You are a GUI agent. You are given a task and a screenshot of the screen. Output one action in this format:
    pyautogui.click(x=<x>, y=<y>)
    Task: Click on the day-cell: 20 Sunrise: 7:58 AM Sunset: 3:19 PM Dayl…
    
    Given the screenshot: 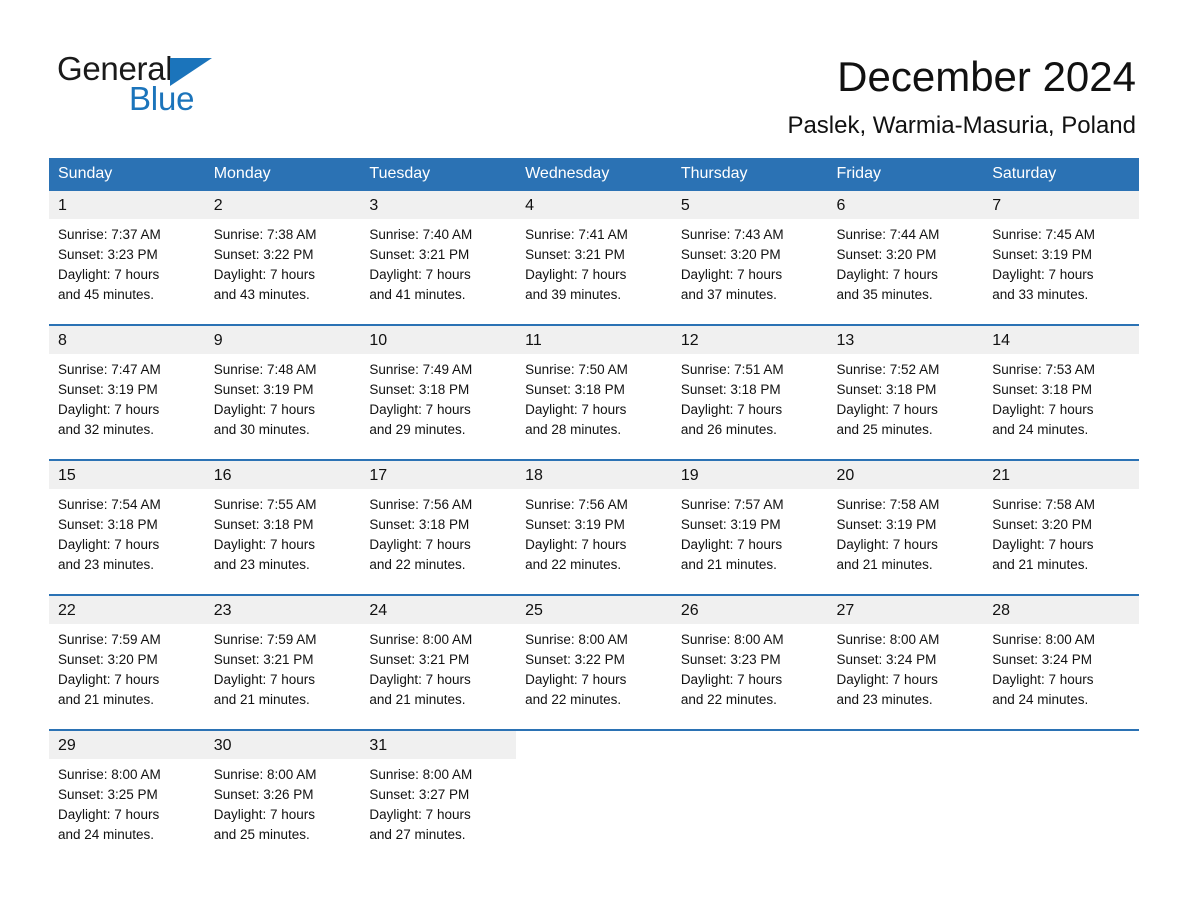 What is the action you would take?
    pyautogui.click(x=905, y=527)
    